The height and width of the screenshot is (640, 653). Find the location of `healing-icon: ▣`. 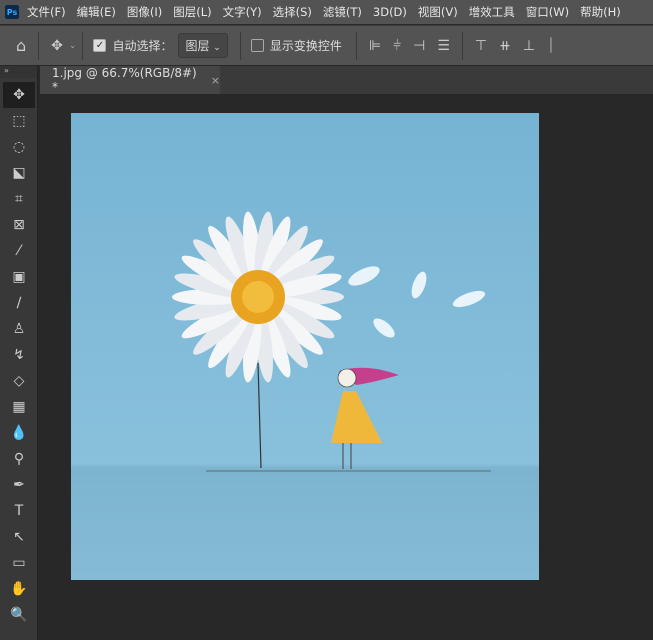

healing-icon: ▣ is located at coordinates (19, 277).